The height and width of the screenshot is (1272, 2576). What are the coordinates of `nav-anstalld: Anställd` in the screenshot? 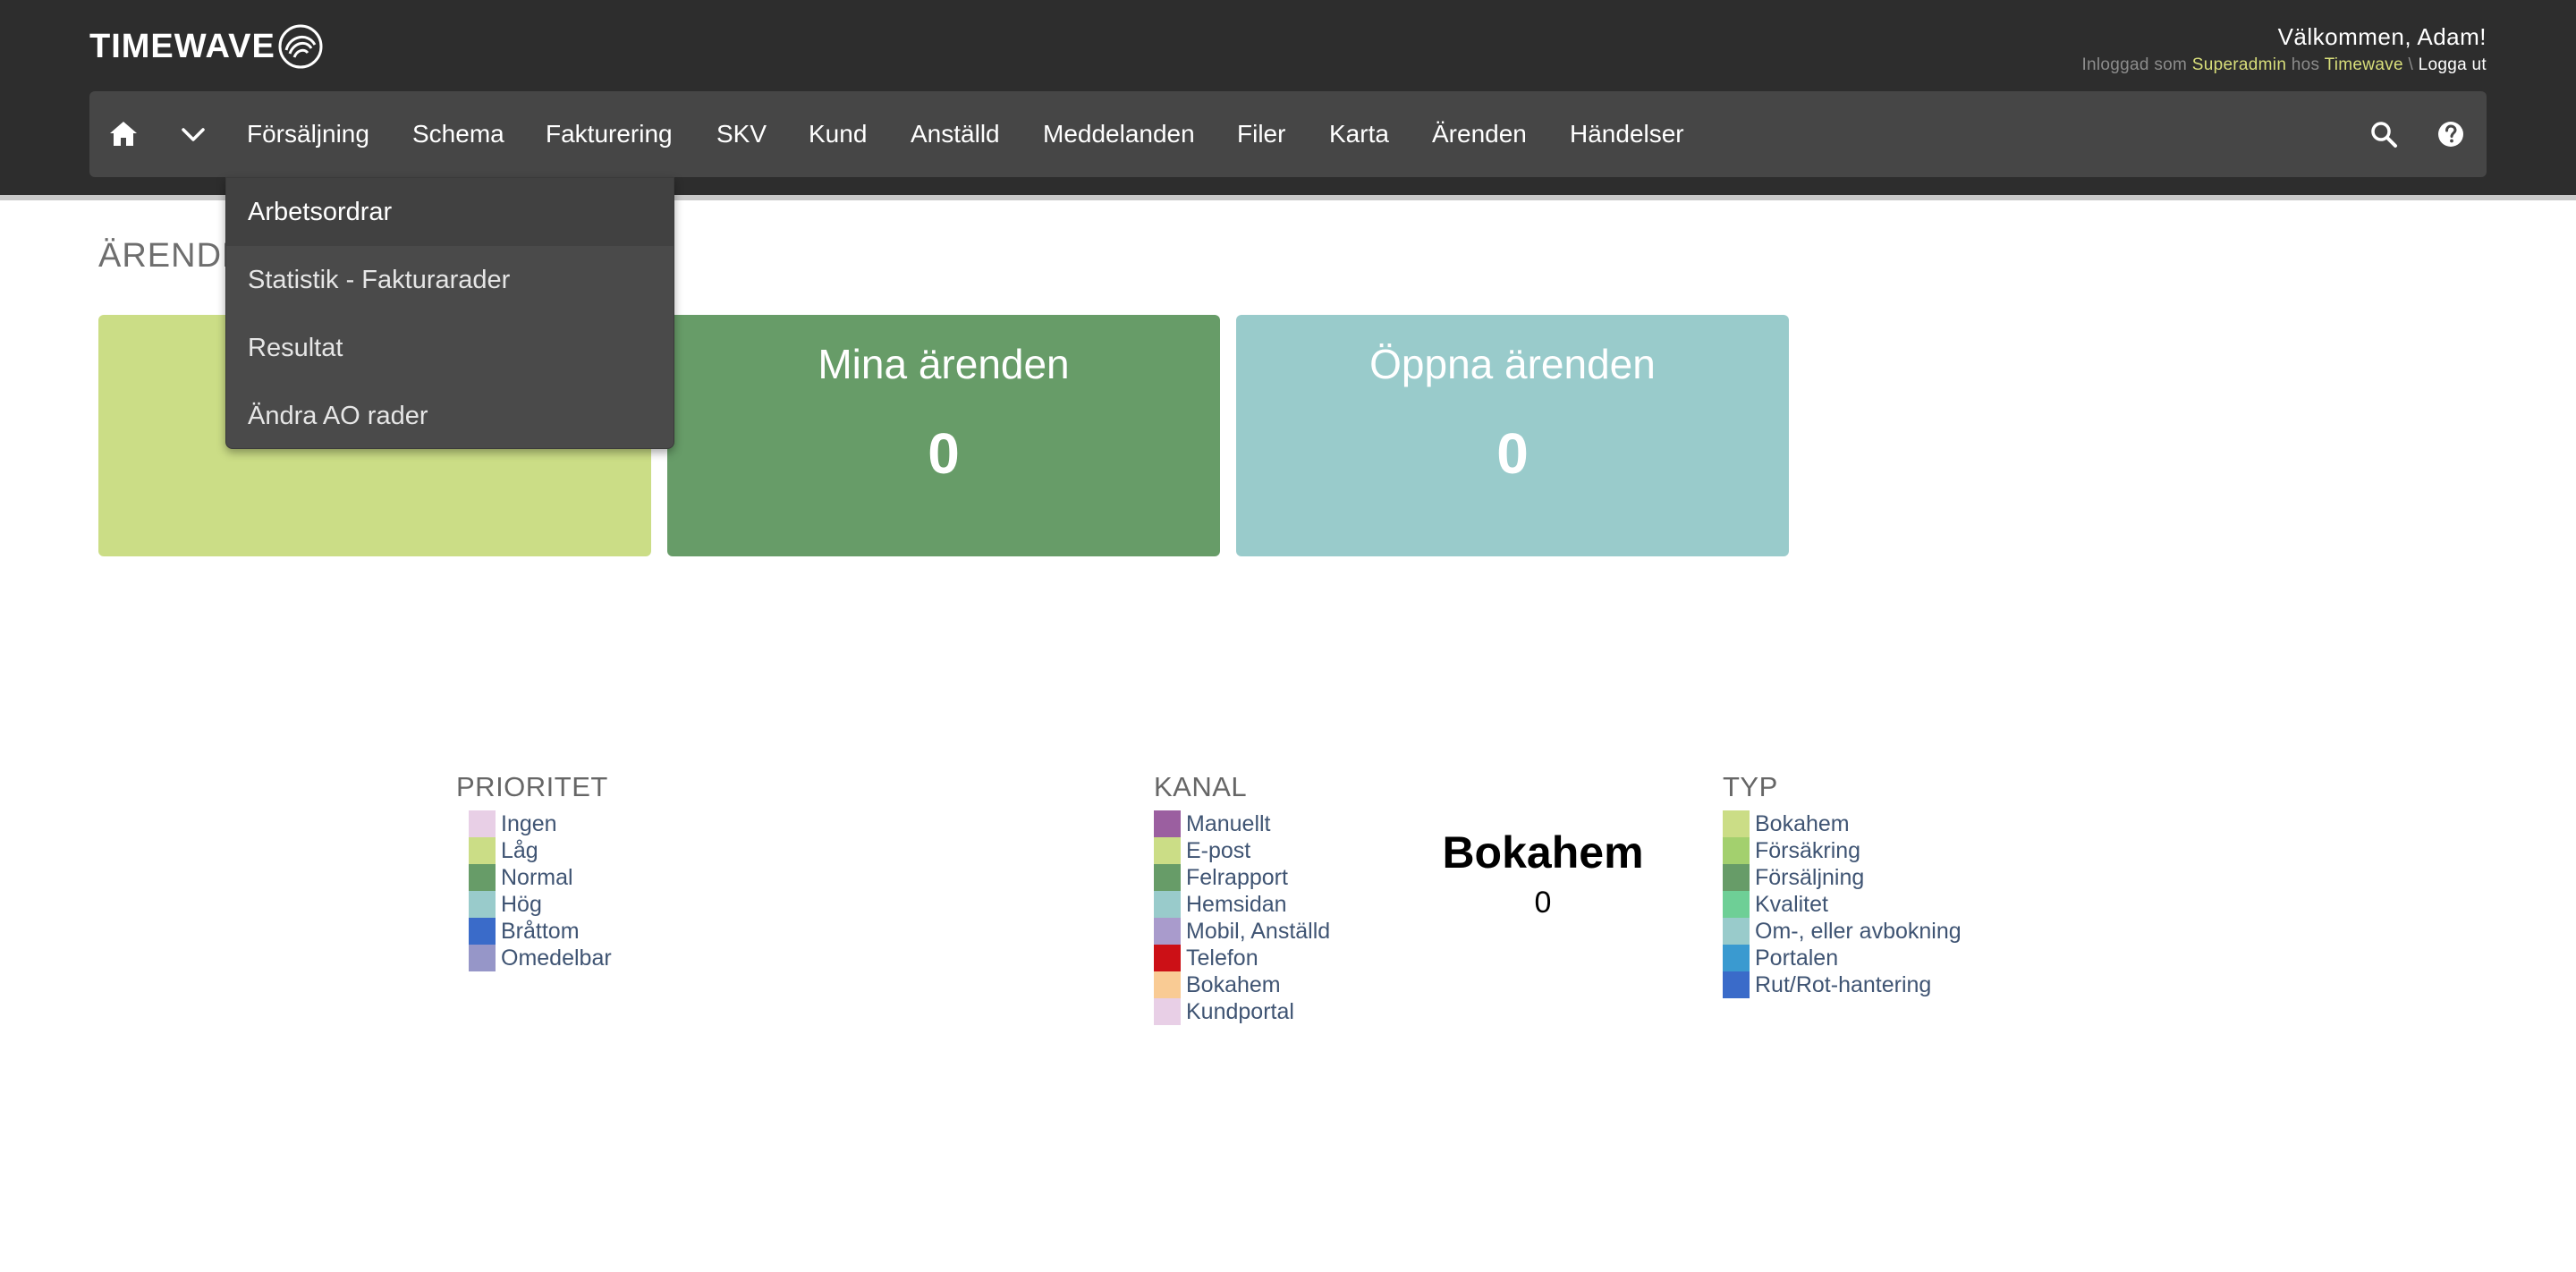 It's located at (955, 134).